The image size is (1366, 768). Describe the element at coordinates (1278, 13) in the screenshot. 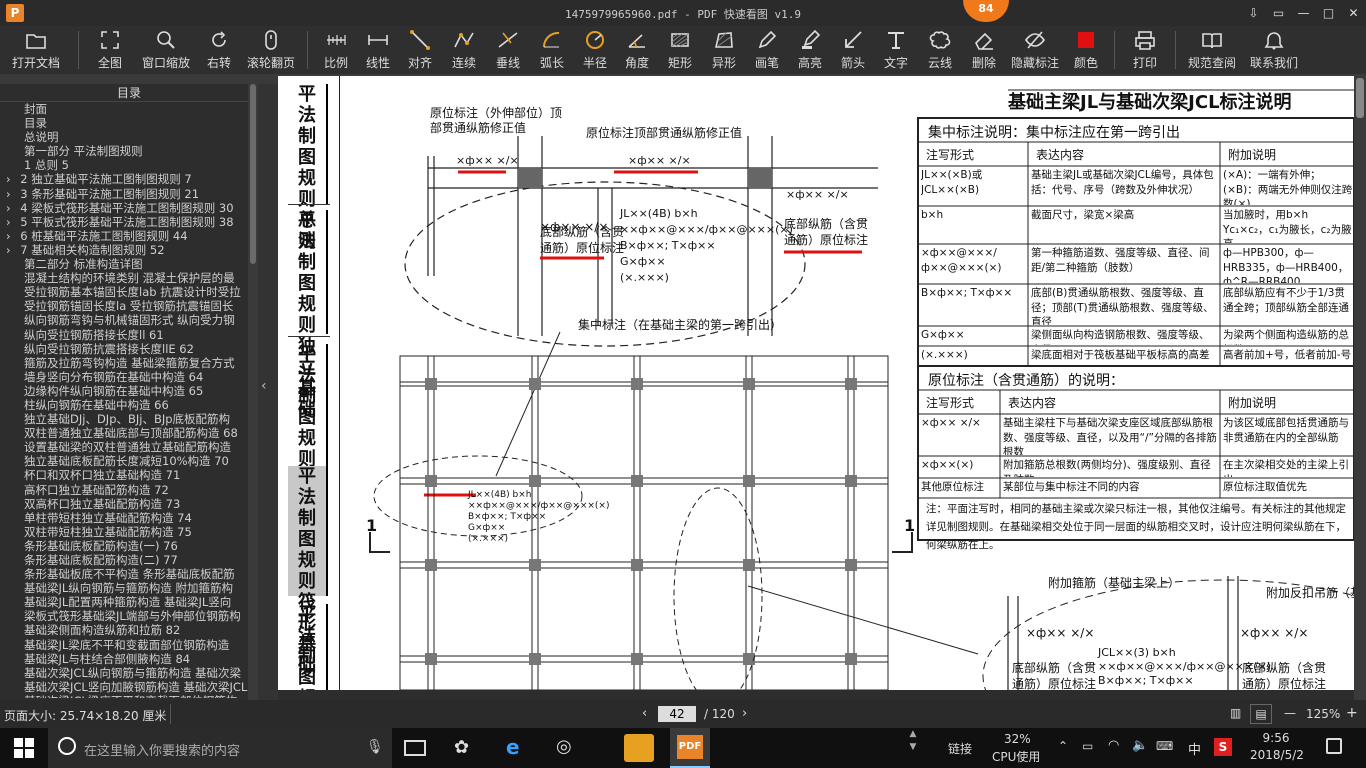

I see `skin-button: ▭` at that location.